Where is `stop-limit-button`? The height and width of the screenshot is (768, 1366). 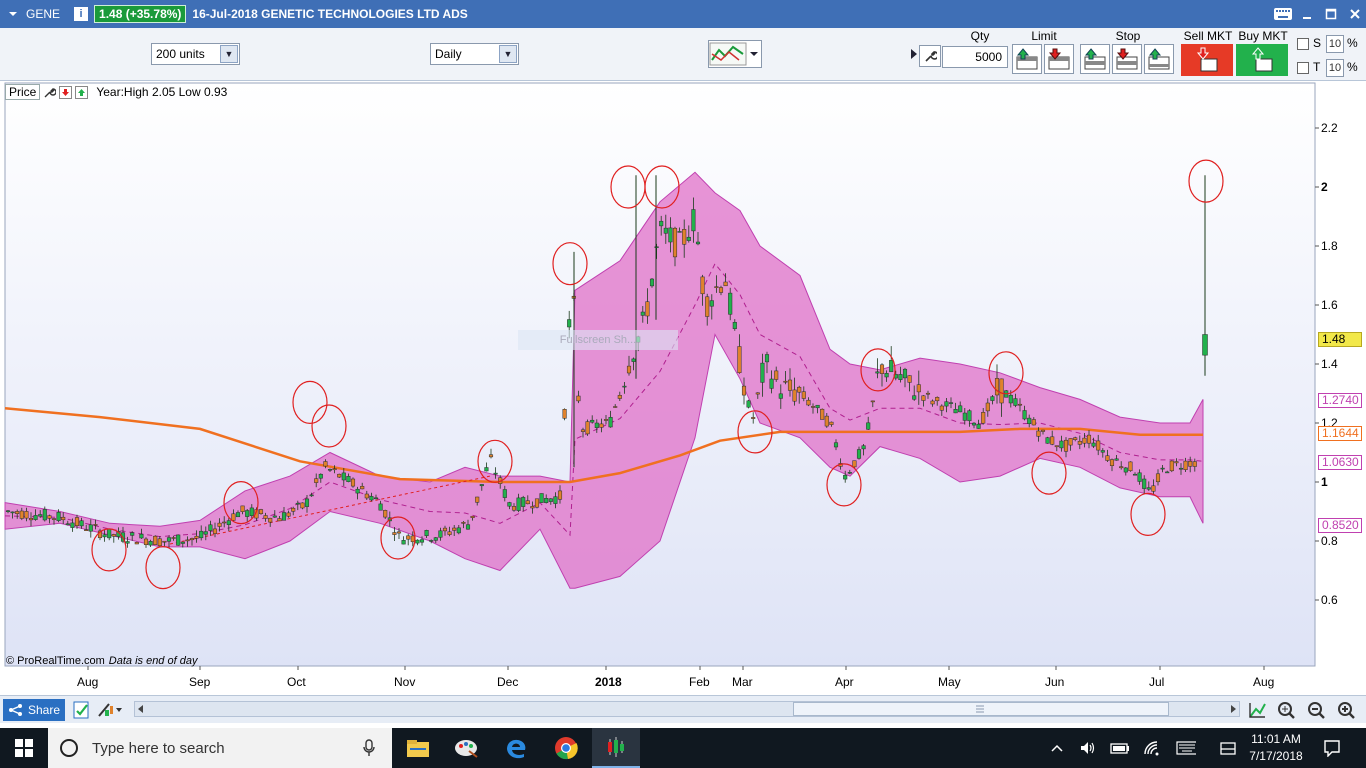 stop-limit-button is located at coordinates (1159, 59).